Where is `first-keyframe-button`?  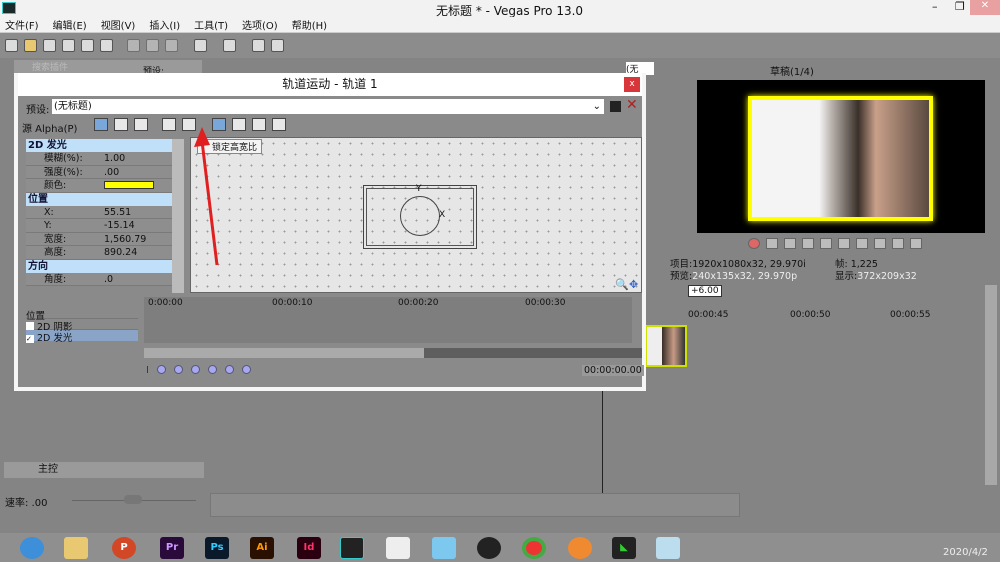
first-keyframe-button is located at coordinates (161, 369).